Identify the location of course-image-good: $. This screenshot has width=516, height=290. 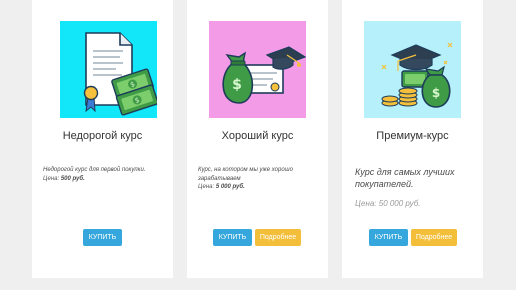
(257, 69).